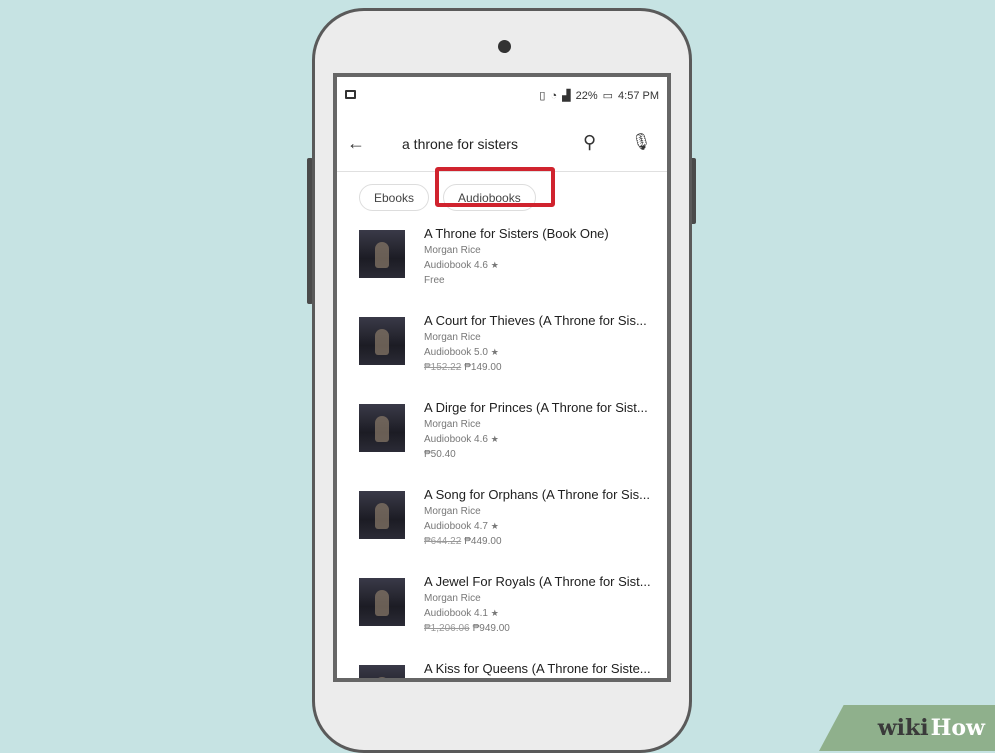 This screenshot has height=753, width=995. Describe the element at coordinates (599, 96) in the screenshot. I see `status-icons: ▯ ◔ ▟ 22% ▭ 4:57 PM` at that location.